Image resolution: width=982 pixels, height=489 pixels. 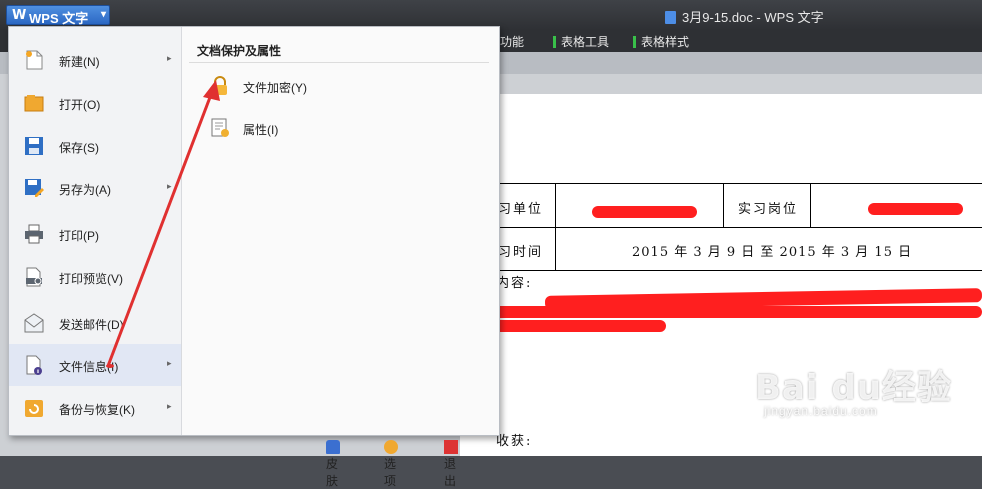 I want to click on options-gear-icon, so click(x=391, y=447).